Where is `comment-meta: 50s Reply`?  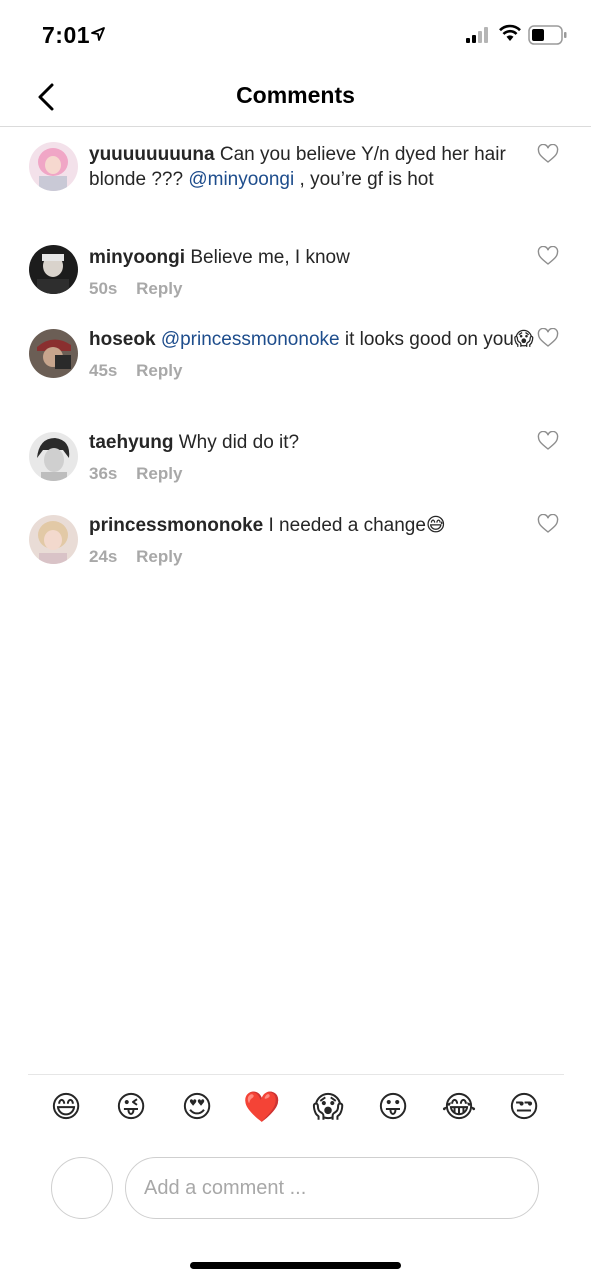
comment-meta: 50s Reply is located at coordinates (312, 288).